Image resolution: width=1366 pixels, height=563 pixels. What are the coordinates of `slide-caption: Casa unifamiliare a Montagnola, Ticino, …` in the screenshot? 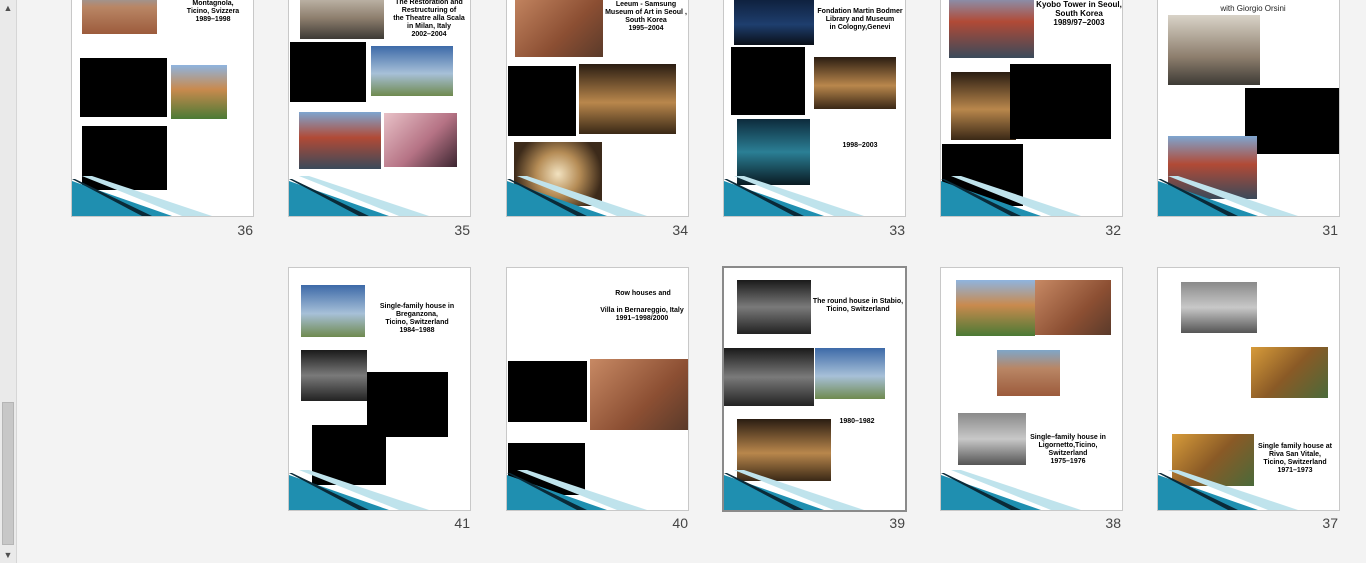 It's located at (213, 11).